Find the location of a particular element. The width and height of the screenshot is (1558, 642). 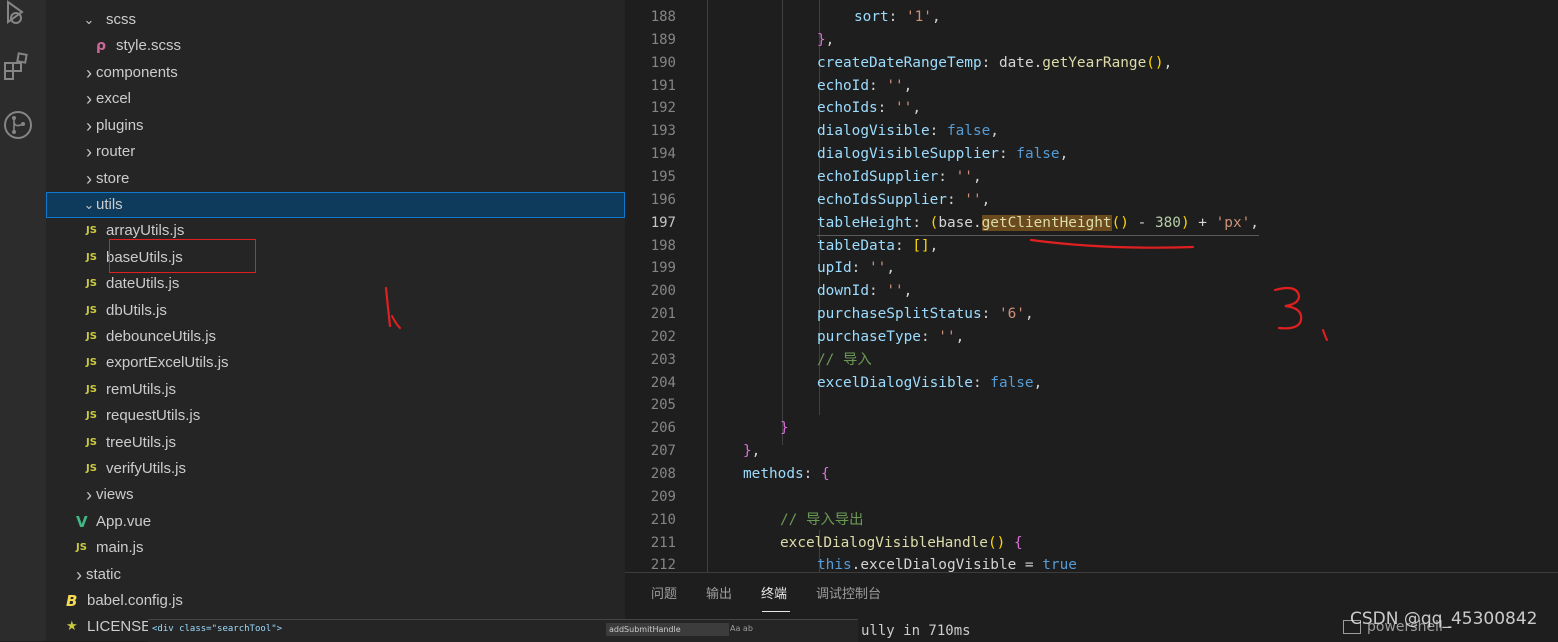

line-number: 211 is located at coordinates (663, 542).